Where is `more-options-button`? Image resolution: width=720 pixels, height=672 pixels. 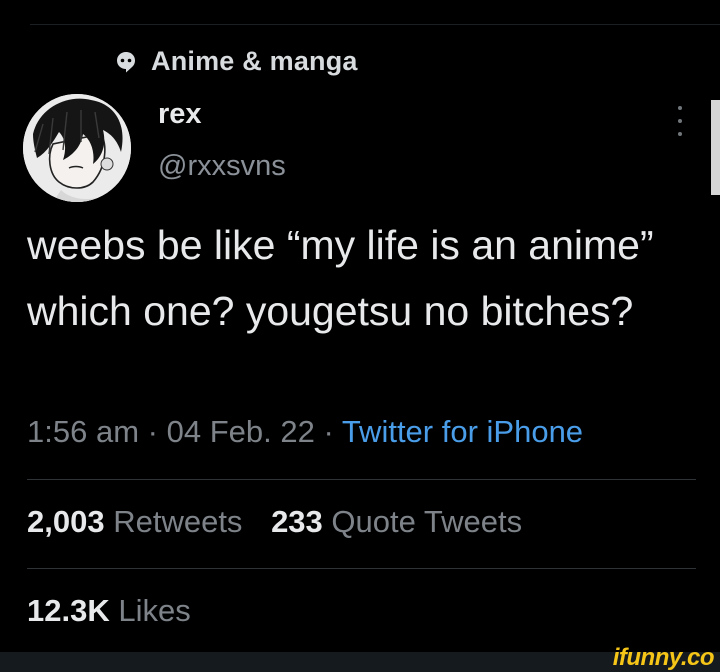
more-options-button is located at coordinates (680, 121).